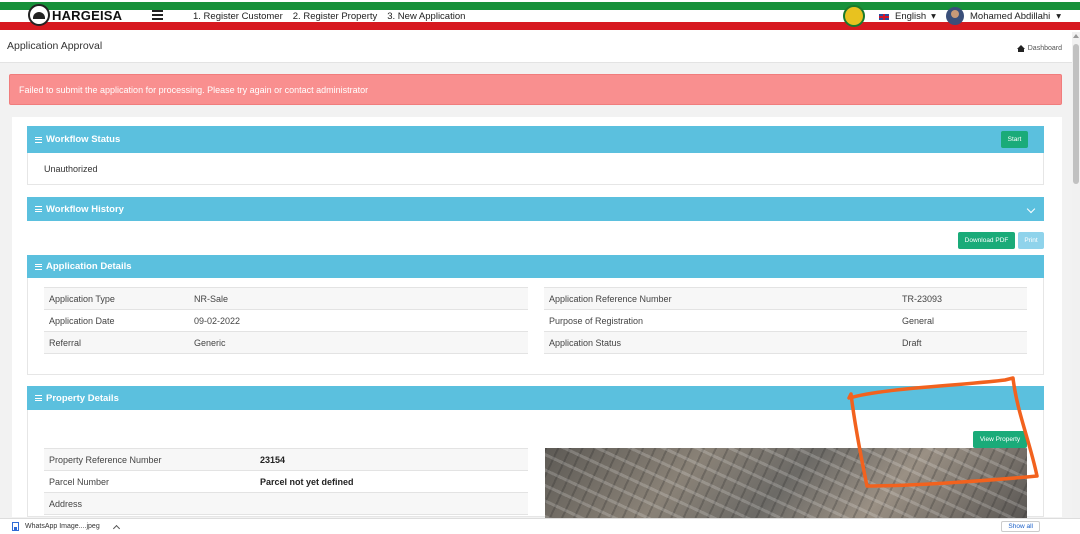 This screenshot has height=534, width=1080. I want to click on image-file-icon, so click(15, 526).